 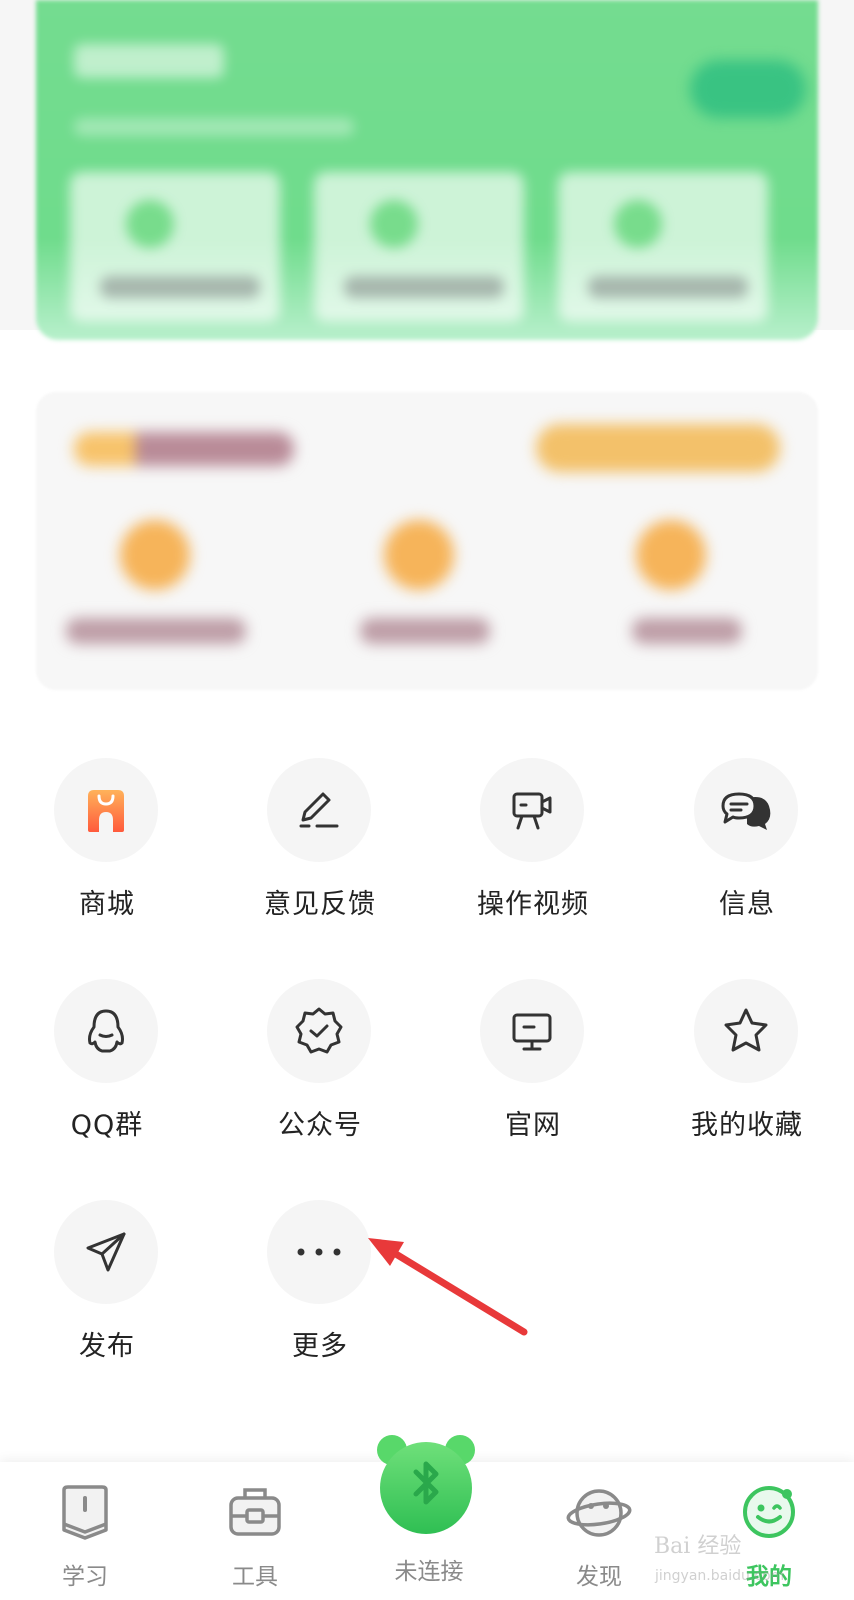 I want to click on vip-open-button-blurred, so click(x=748, y=89).